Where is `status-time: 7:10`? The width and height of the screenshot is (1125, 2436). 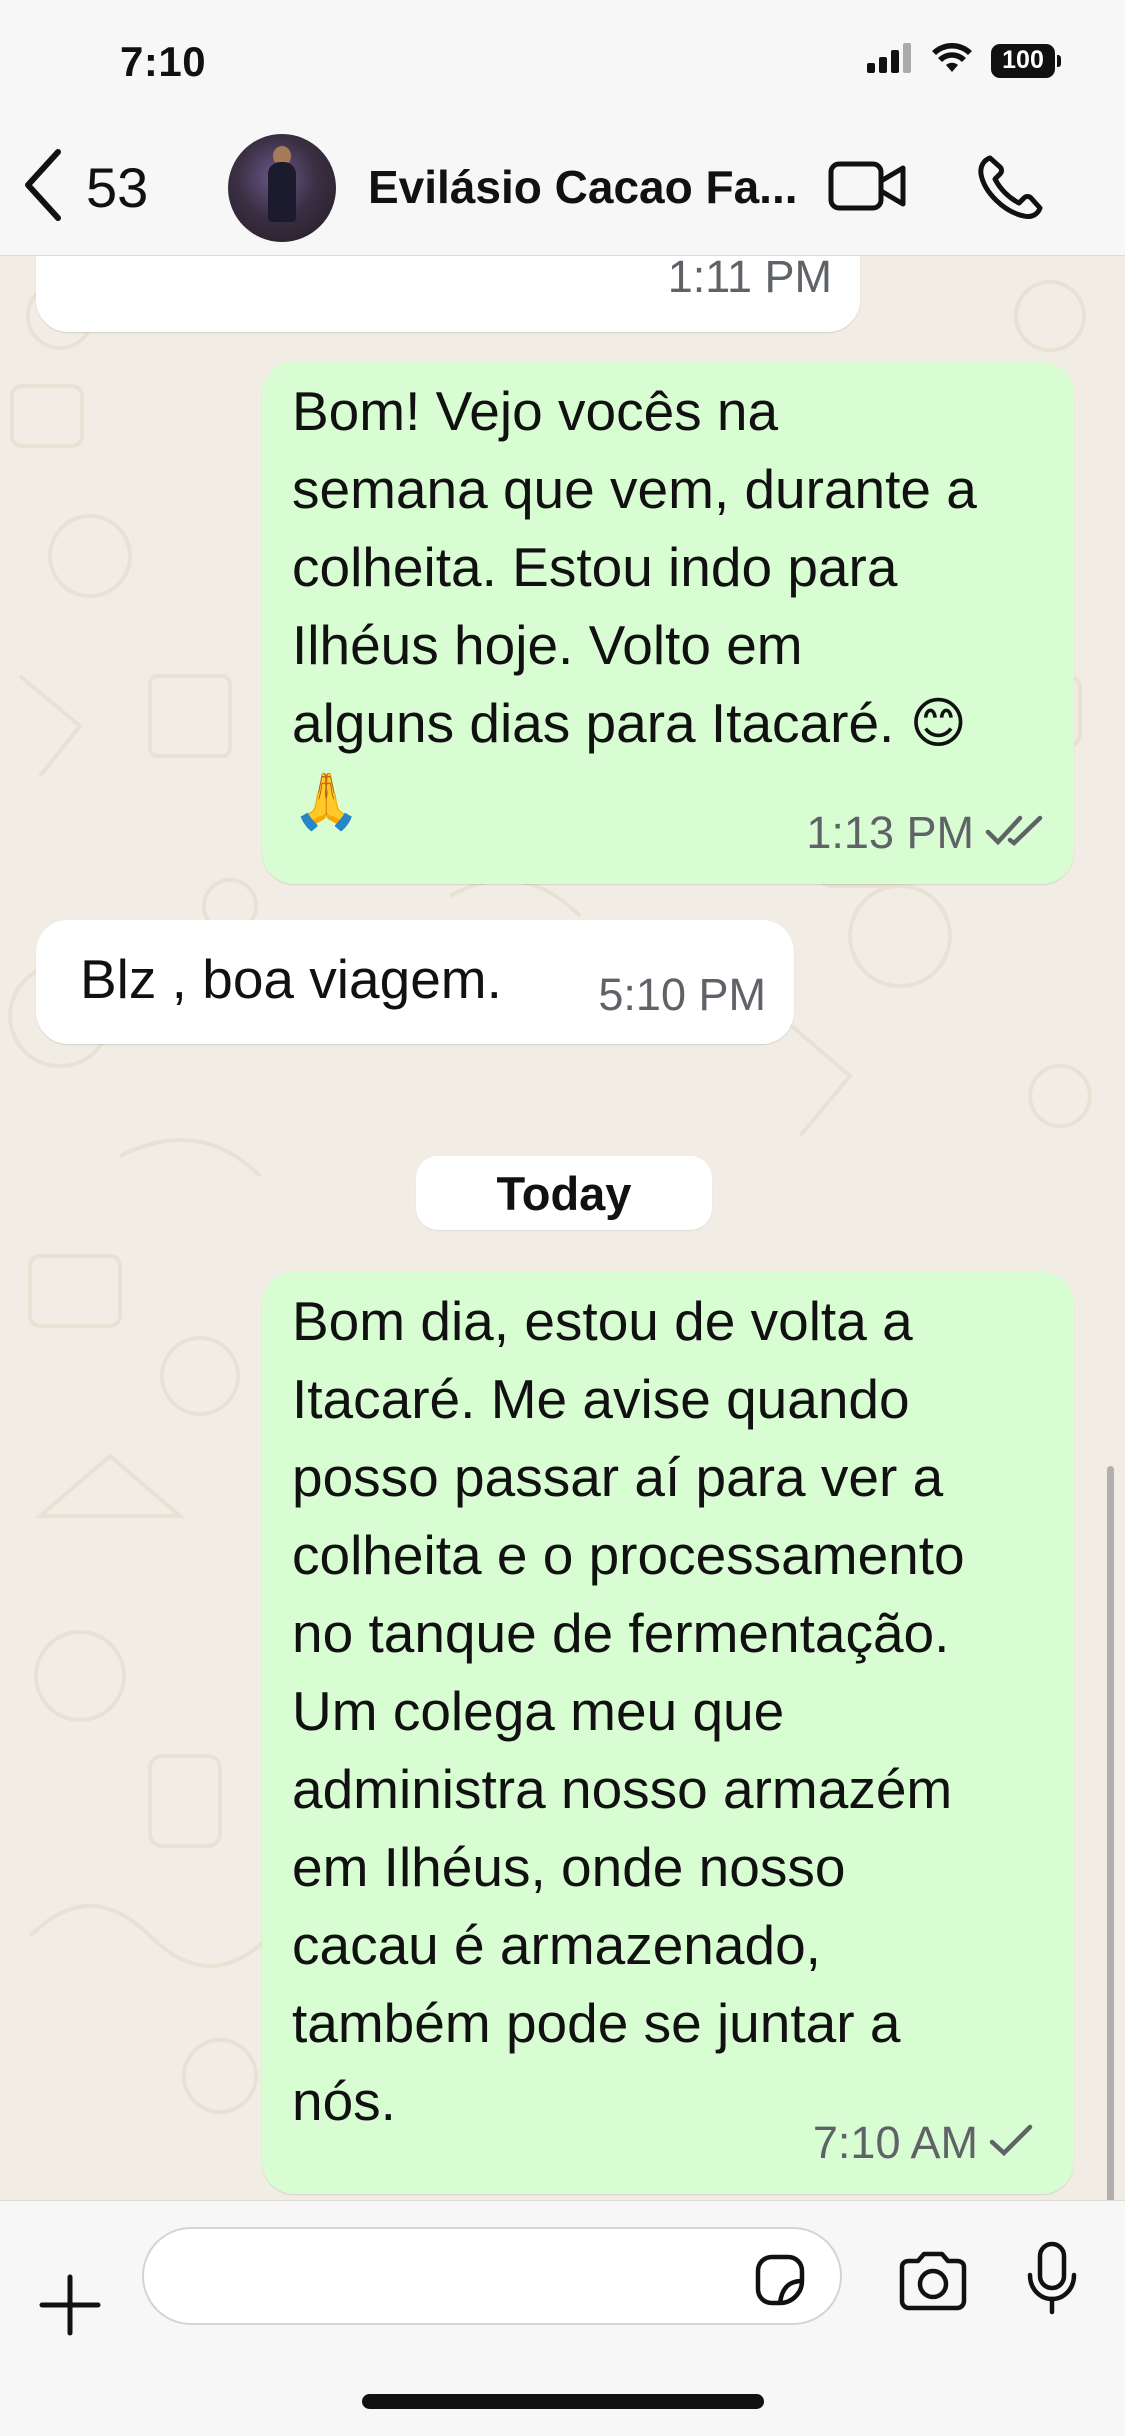
status-time: 7:10 is located at coordinates (163, 61).